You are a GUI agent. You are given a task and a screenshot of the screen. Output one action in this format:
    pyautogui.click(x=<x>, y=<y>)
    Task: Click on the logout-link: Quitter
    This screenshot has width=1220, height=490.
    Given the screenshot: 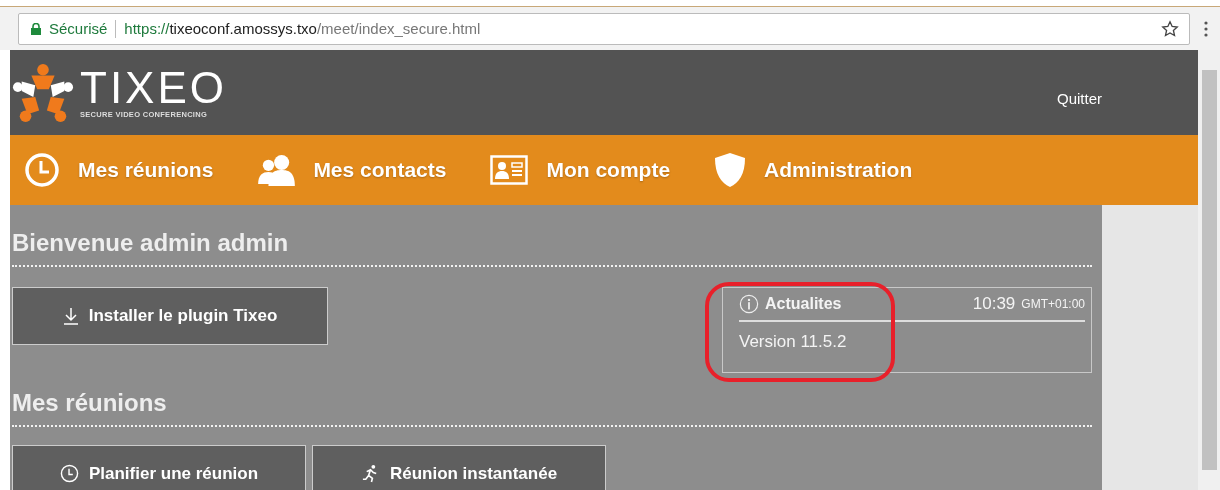 What is the action you would take?
    pyautogui.click(x=1079, y=98)
    